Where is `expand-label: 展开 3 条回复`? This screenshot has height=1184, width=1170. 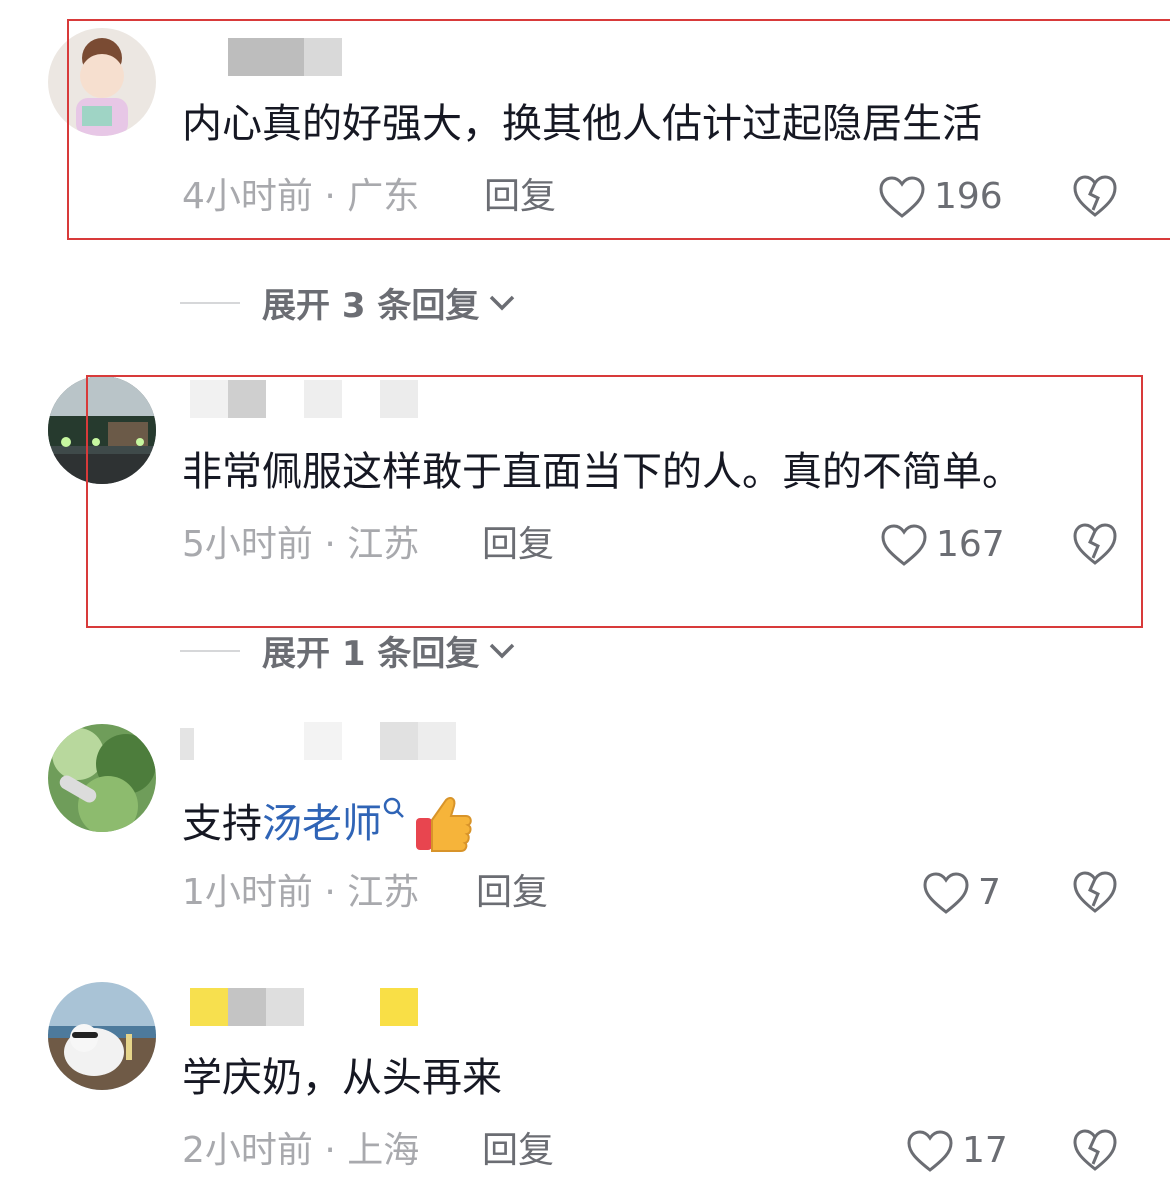
expand-label: 展开 3 条回复 is located at coordinates (371, 306).